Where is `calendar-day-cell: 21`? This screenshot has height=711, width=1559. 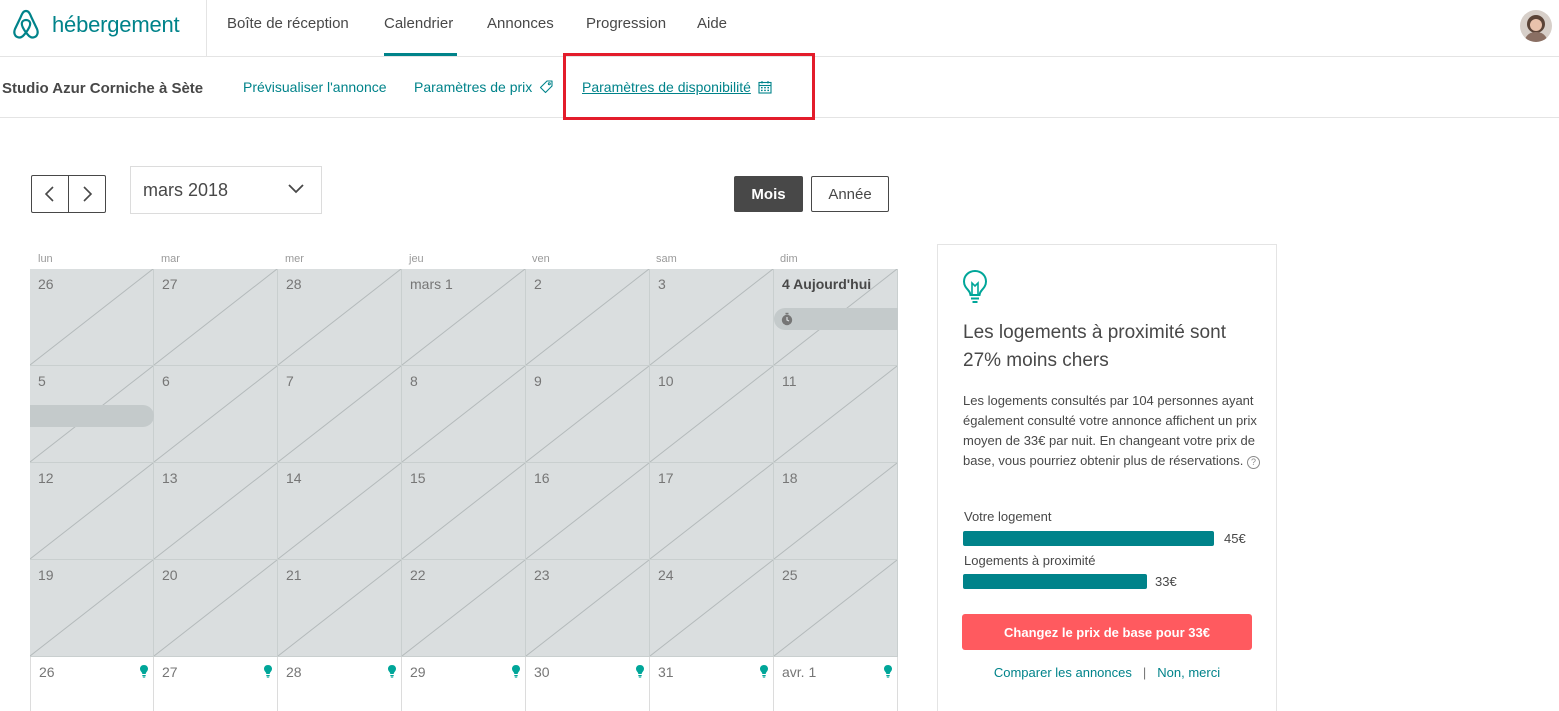 calendar-day-cell: 21 is located at coordinates (340, 608).